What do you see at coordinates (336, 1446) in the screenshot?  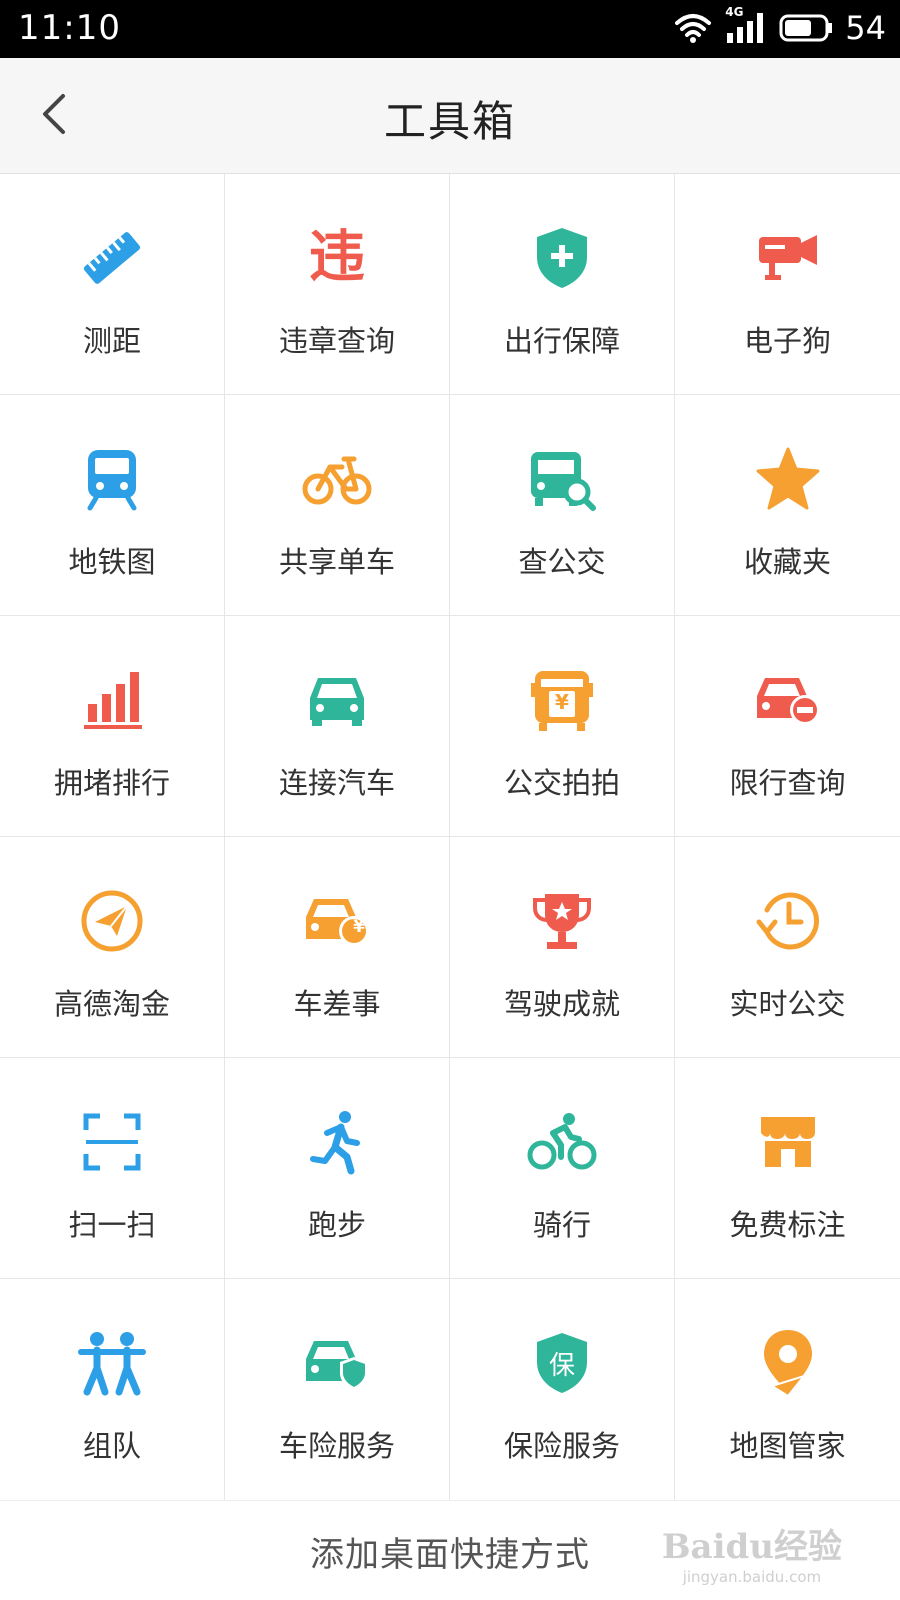 I see `tool-label: 车险服务` at bounding box center [336, 1446].